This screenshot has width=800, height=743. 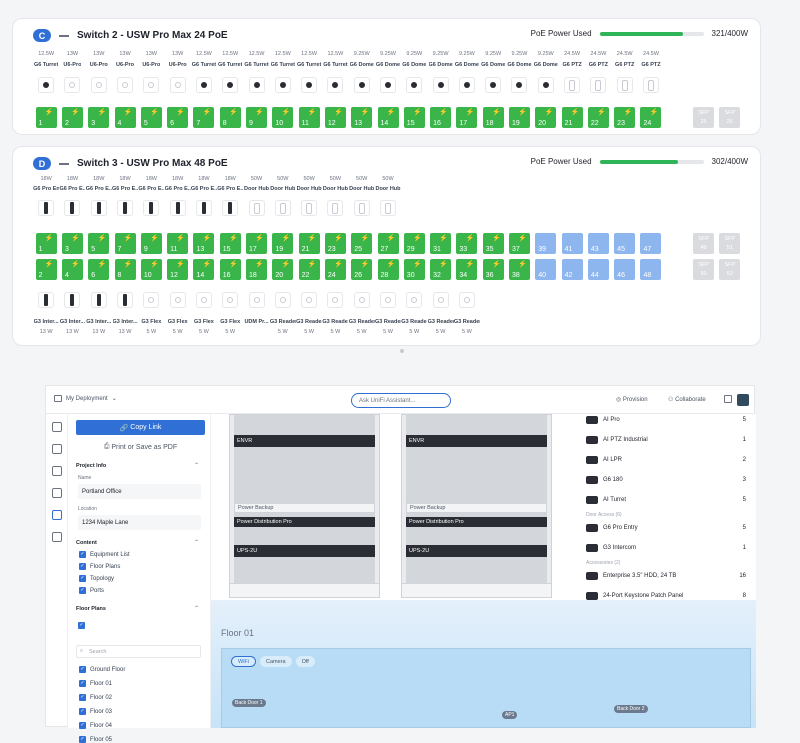 I want to click on switch-port: 5 ⚡, so click(x=99, y=243).